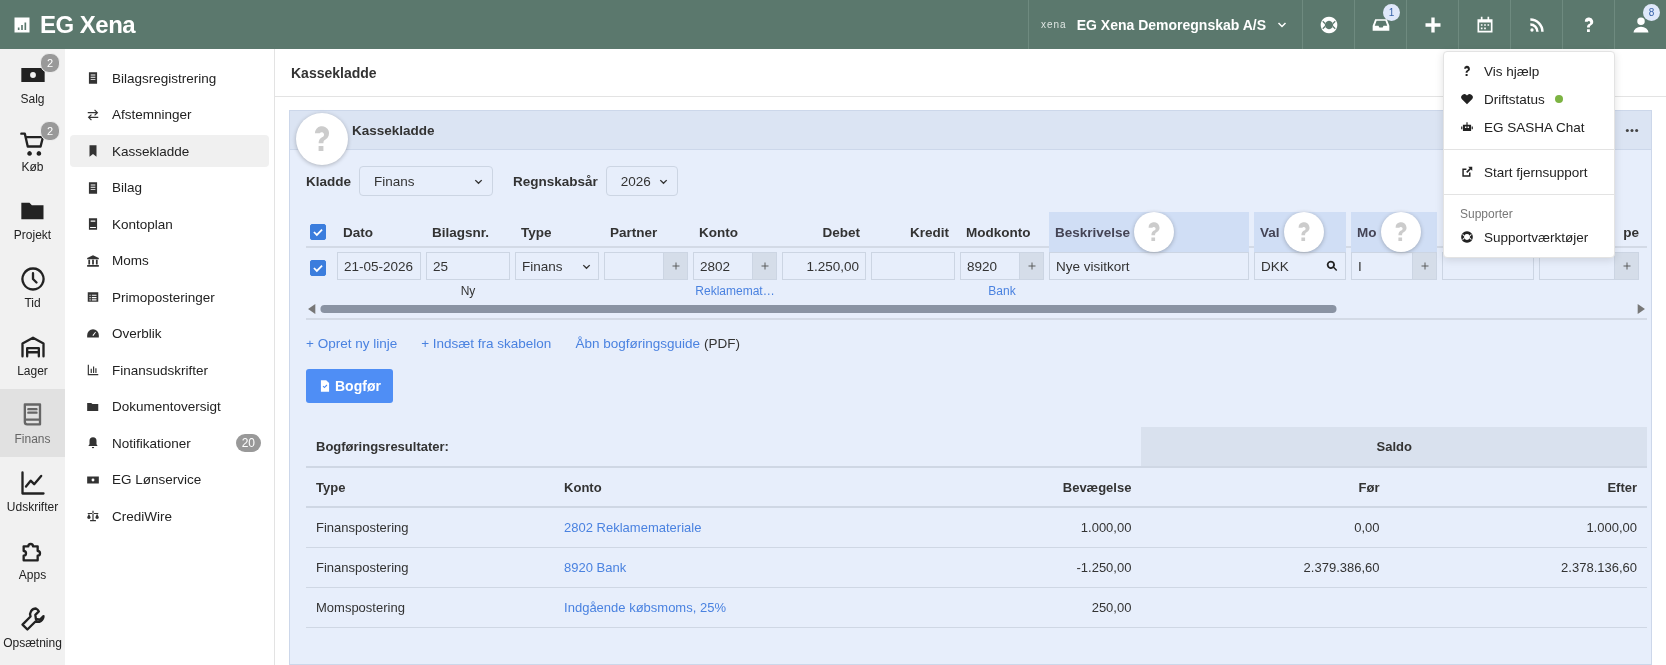 This screenshot has width=1666, height=665. What do you see at coordinates (976, 311) in the screenshot?
I see `horizontal-scrollbar` at bounding box center [976, 311].